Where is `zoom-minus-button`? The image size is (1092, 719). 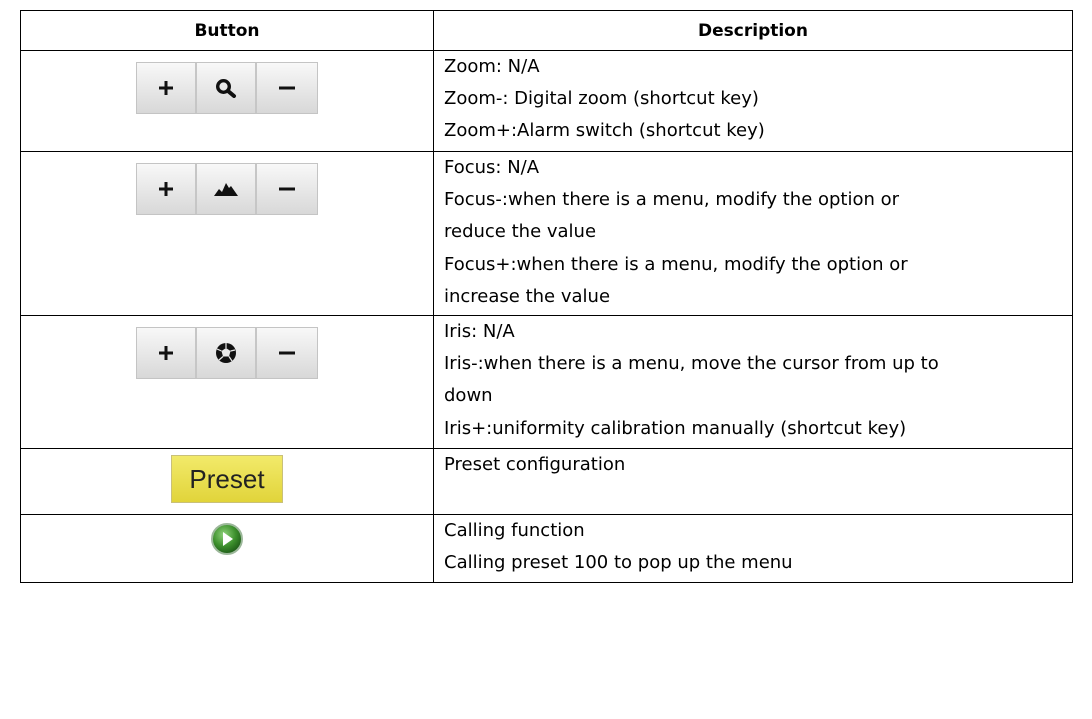
zoom-minus-button is located at coordinates (287, 88).